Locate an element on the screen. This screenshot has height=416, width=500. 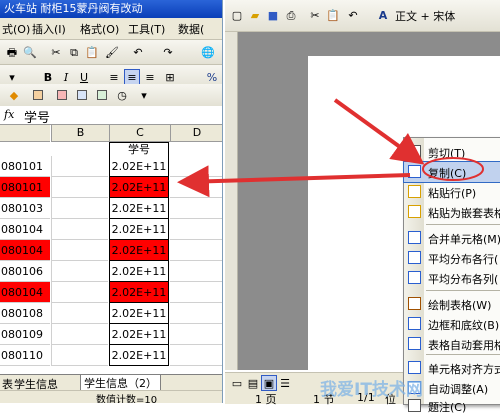
print-layout-icon: ▣ is located at coordinates (269, 383).